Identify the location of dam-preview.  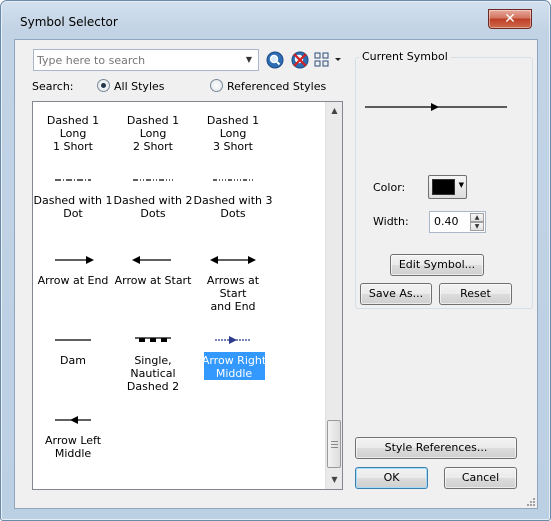
(73, 340).